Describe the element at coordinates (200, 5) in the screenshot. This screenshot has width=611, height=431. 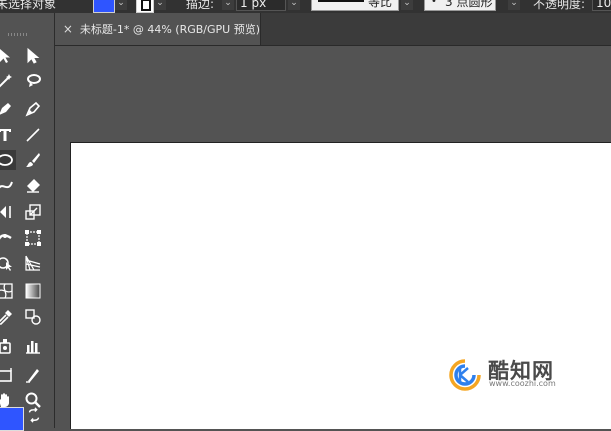
I see `stroke-label: 描边:` at that location.